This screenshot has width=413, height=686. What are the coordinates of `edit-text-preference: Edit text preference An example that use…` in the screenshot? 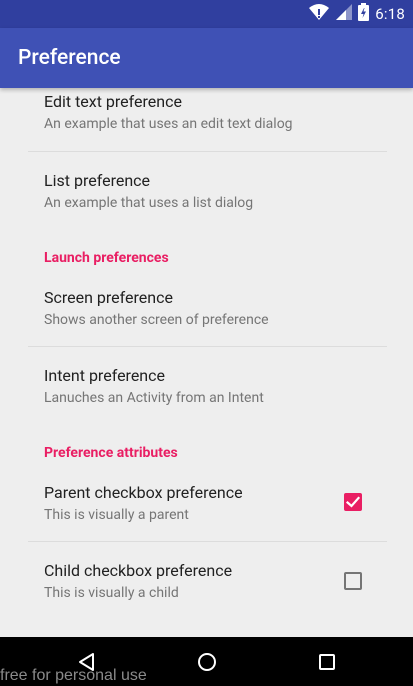 It's located at (209, 112).